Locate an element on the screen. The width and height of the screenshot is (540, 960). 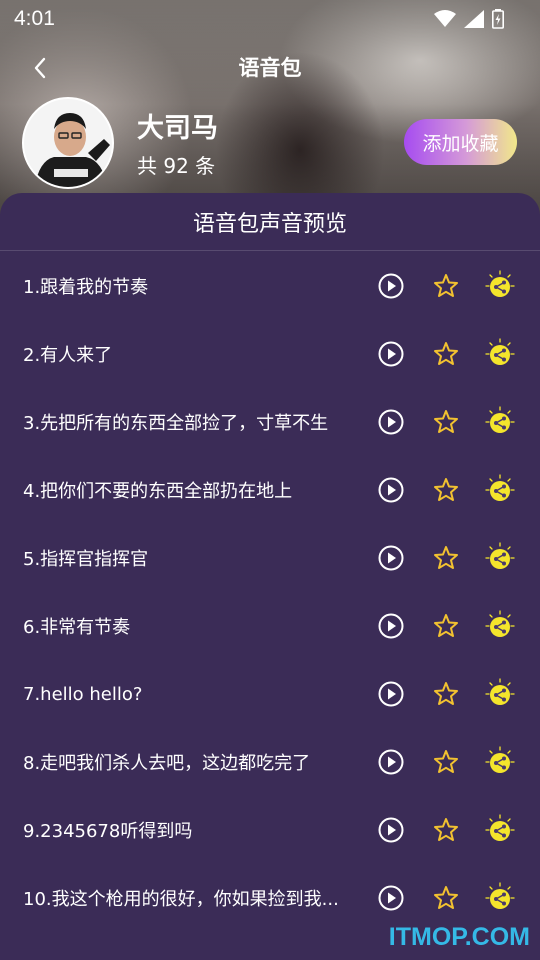
avatar-photo is located at coordinates (68, 143).